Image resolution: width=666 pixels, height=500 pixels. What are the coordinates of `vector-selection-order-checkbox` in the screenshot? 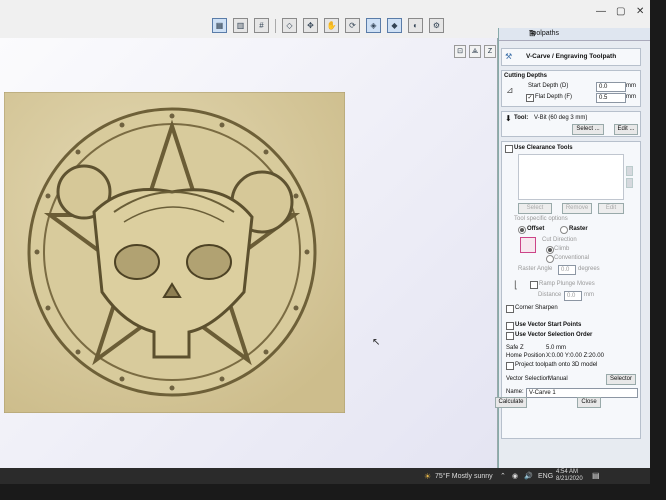 It's located at (510, 336).